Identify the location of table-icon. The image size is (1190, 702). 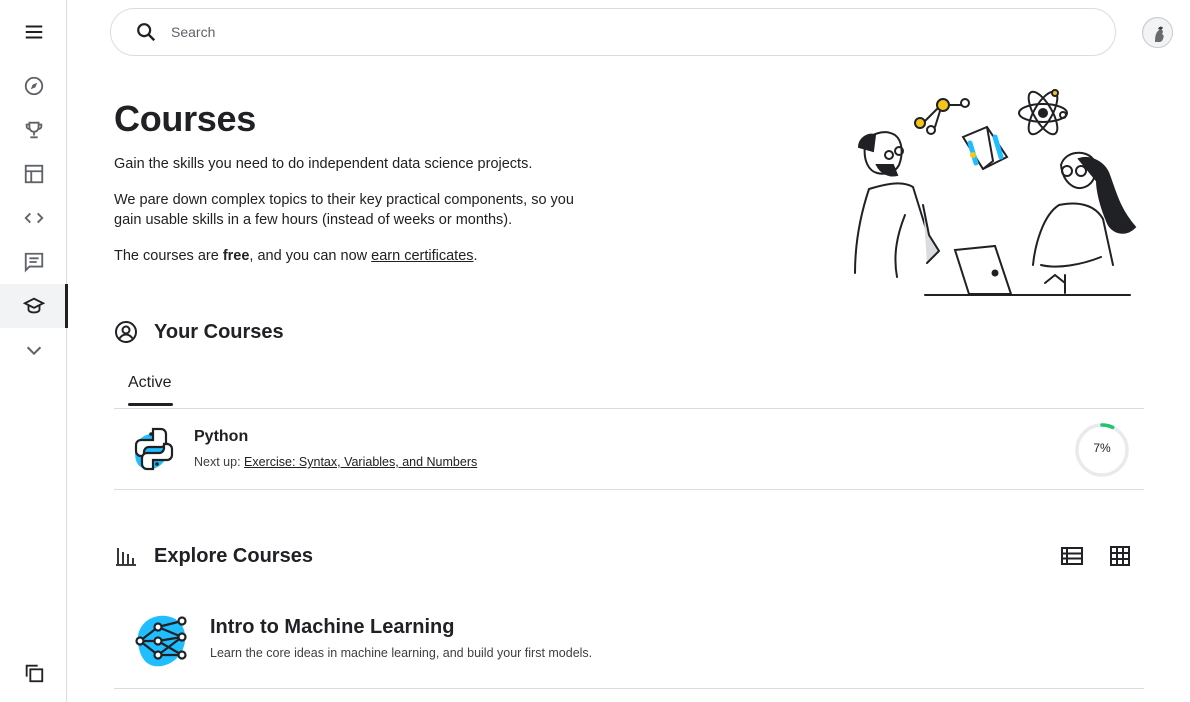
(33, 174).